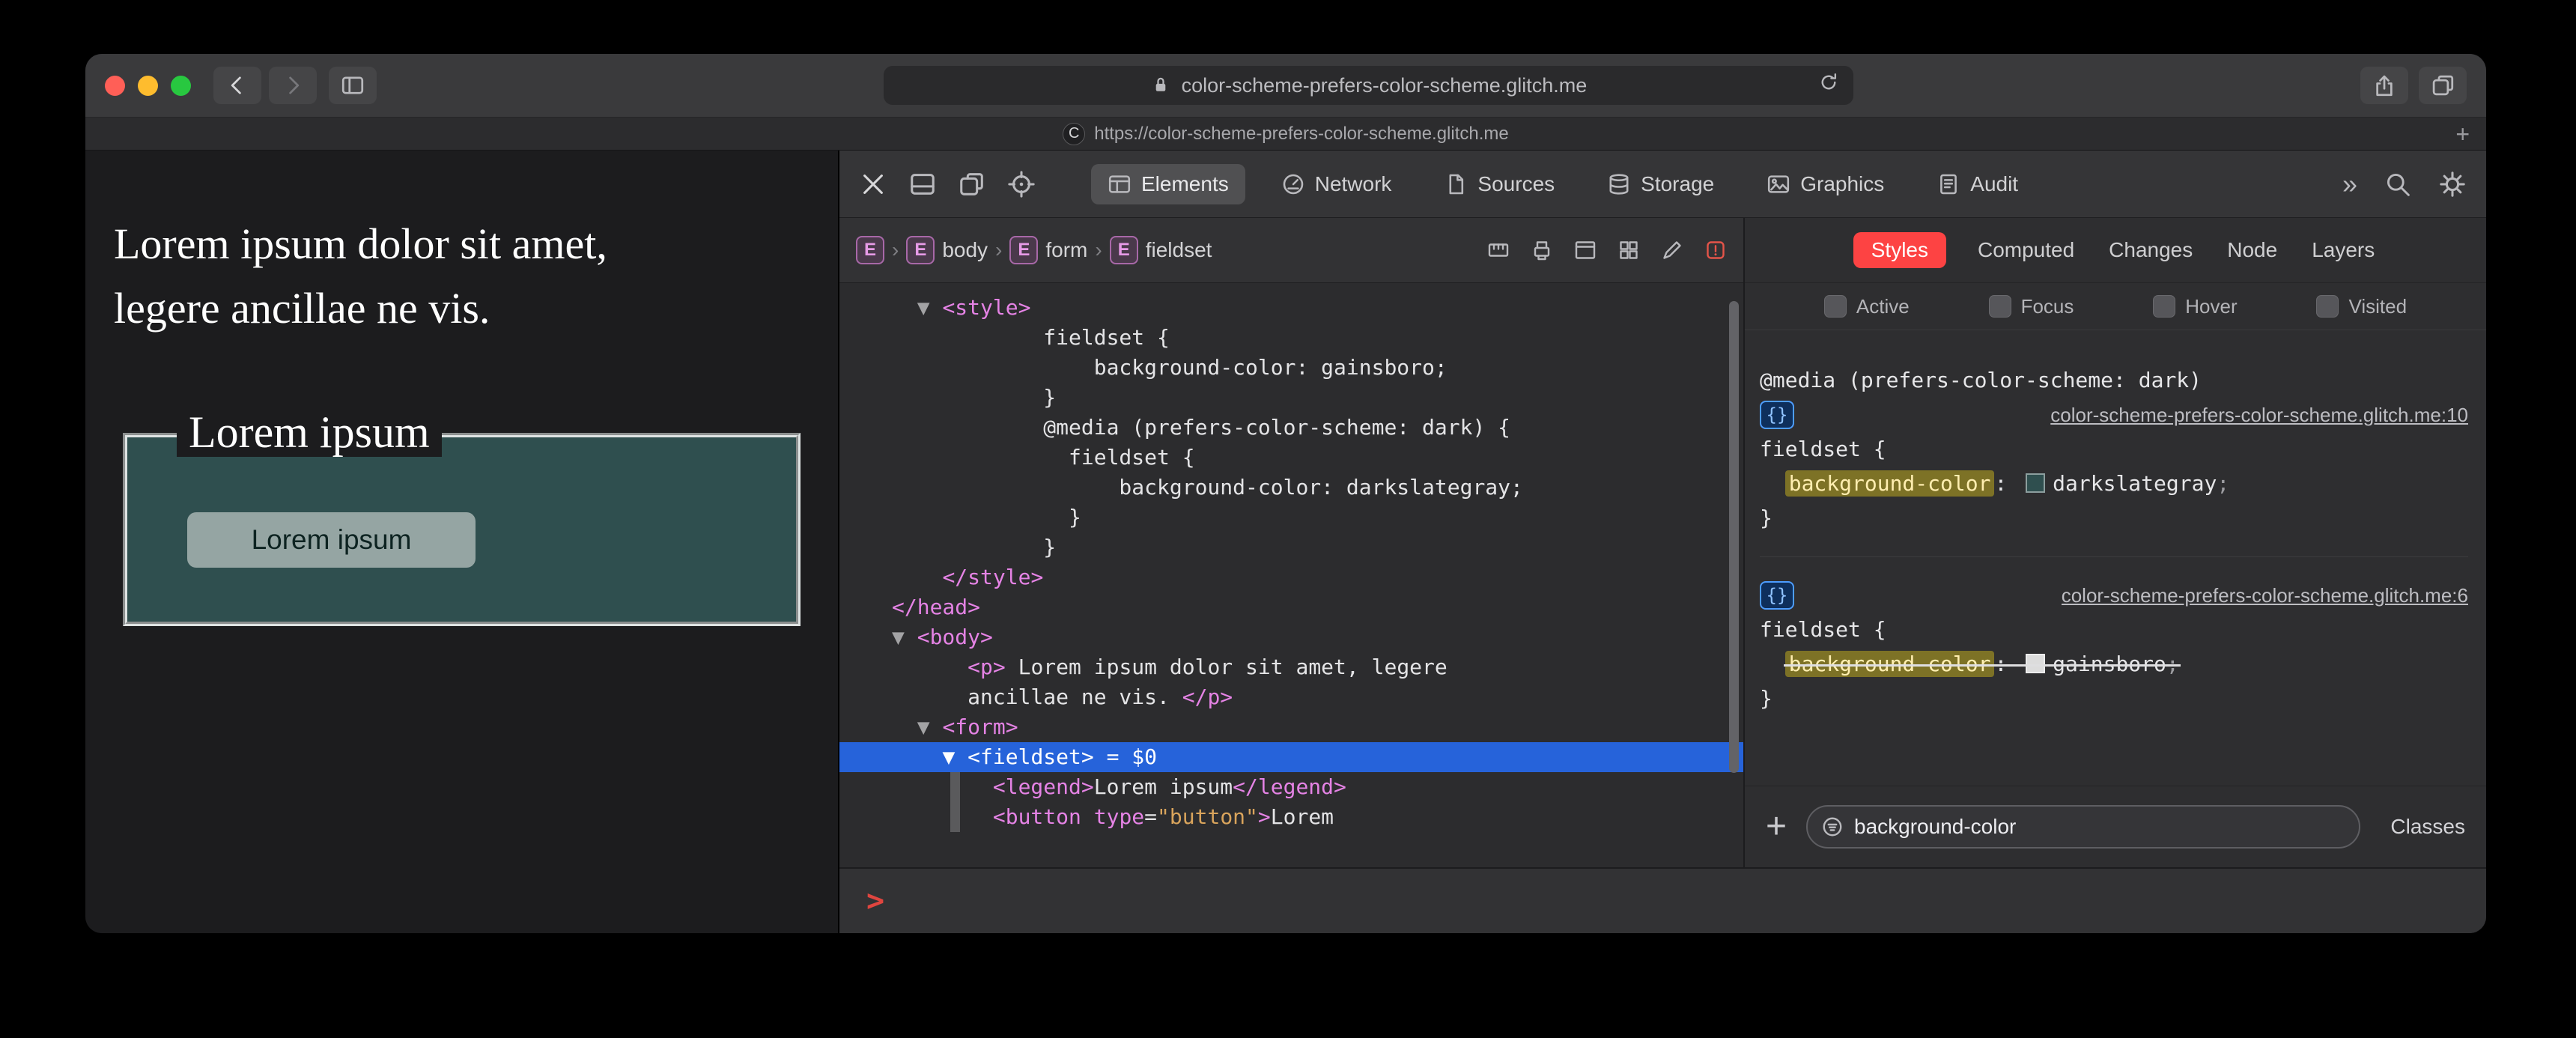 The height and width of the screenshot is (1038, 2576). What do you see at coordinates (2384, 85) in the screenshot?
I see `share-button` at bounding box center [2384, 85].